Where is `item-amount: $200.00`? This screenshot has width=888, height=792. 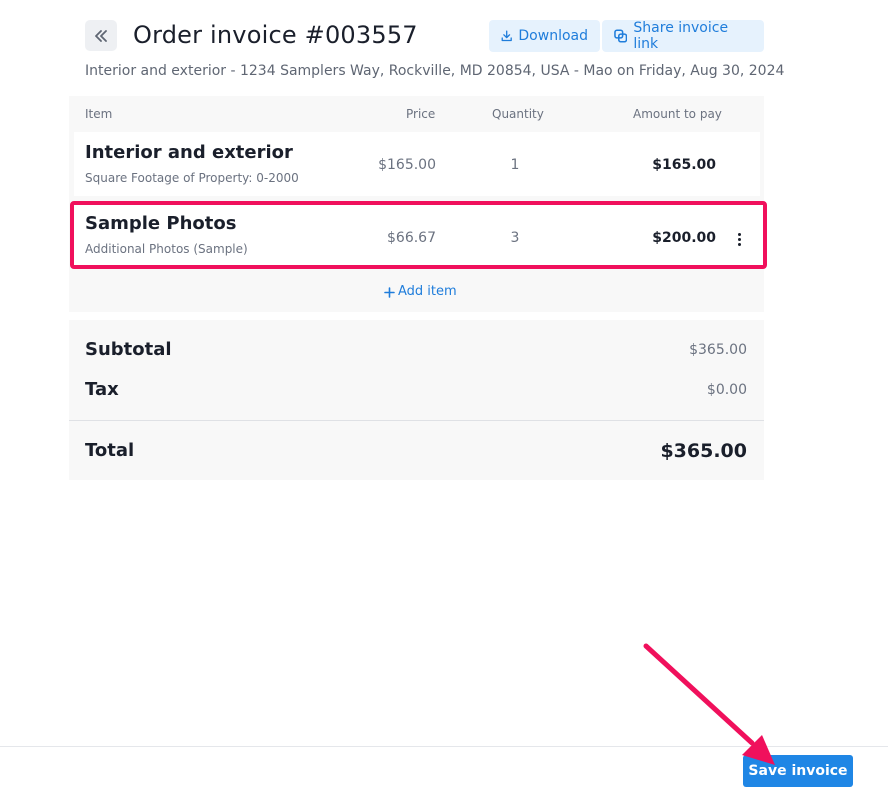 item-amount: $200.00 is located at coordinates (684, 238).